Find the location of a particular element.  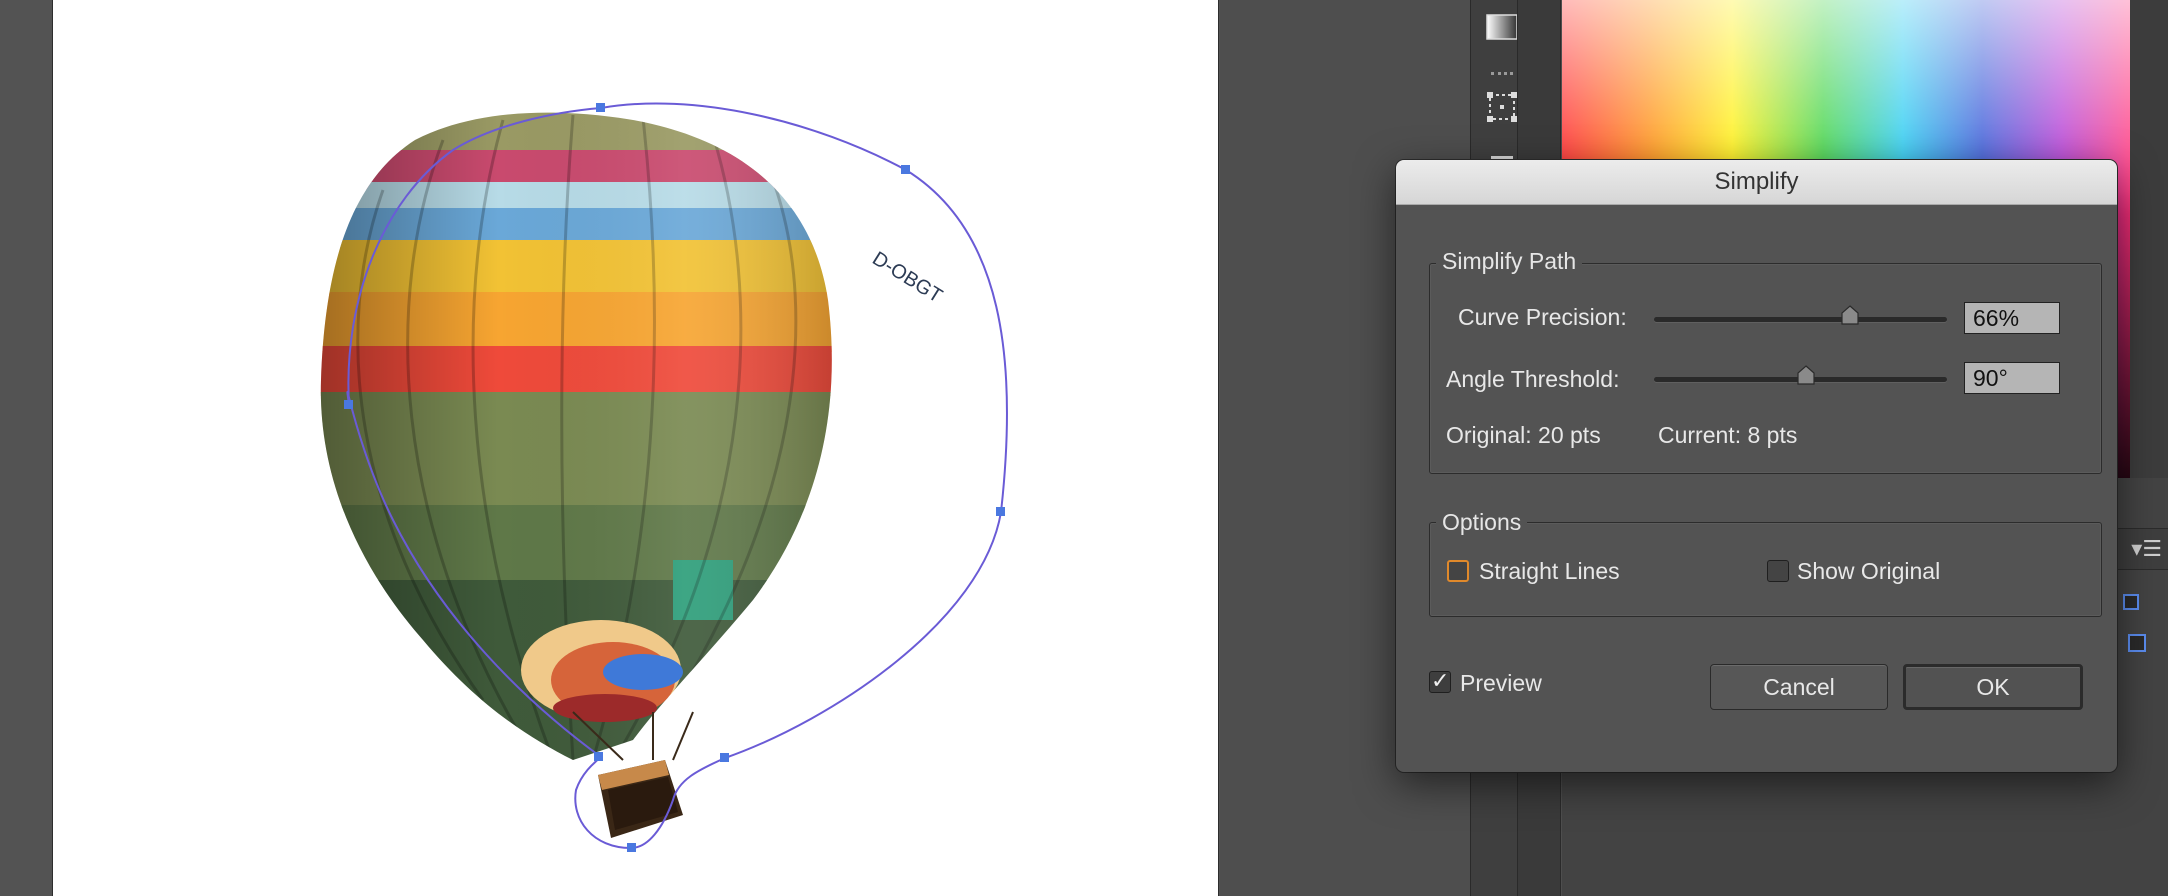

cancel-button-label: Cancel is located at coordinates (1799, 686).